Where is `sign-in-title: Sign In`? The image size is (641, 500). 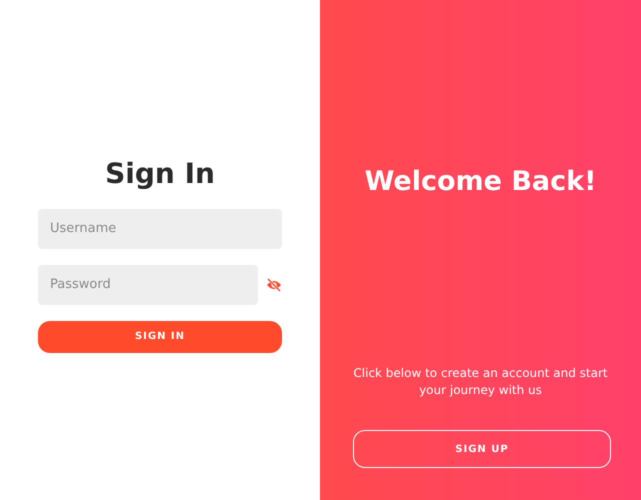
sign-in-title: Sign In is located at coordinates (160, 174).